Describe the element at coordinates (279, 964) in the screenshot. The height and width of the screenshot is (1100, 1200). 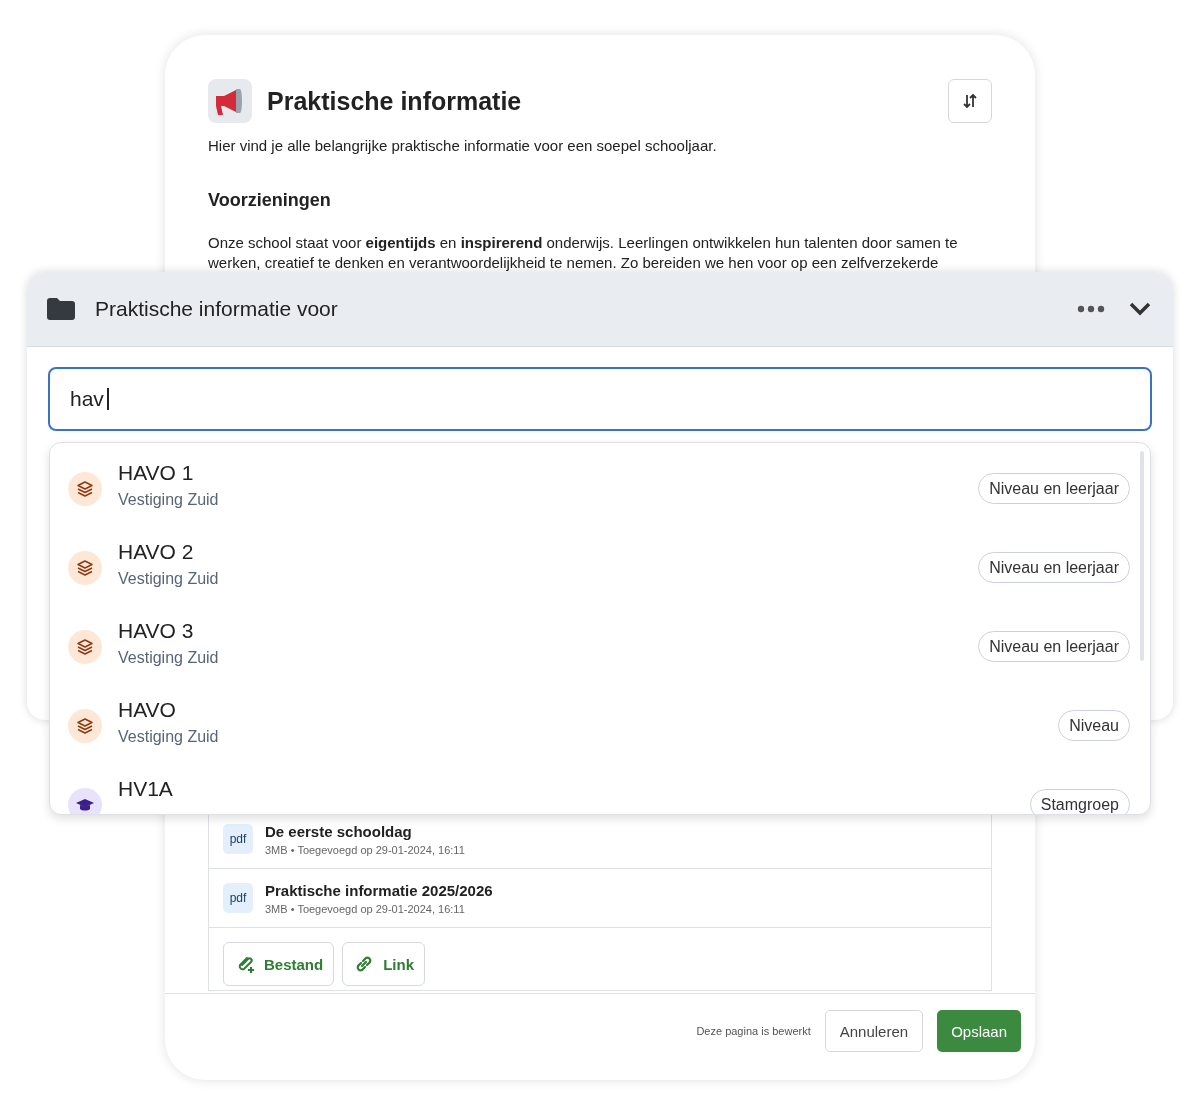
I see `add-file-button: Bestand` at that location.